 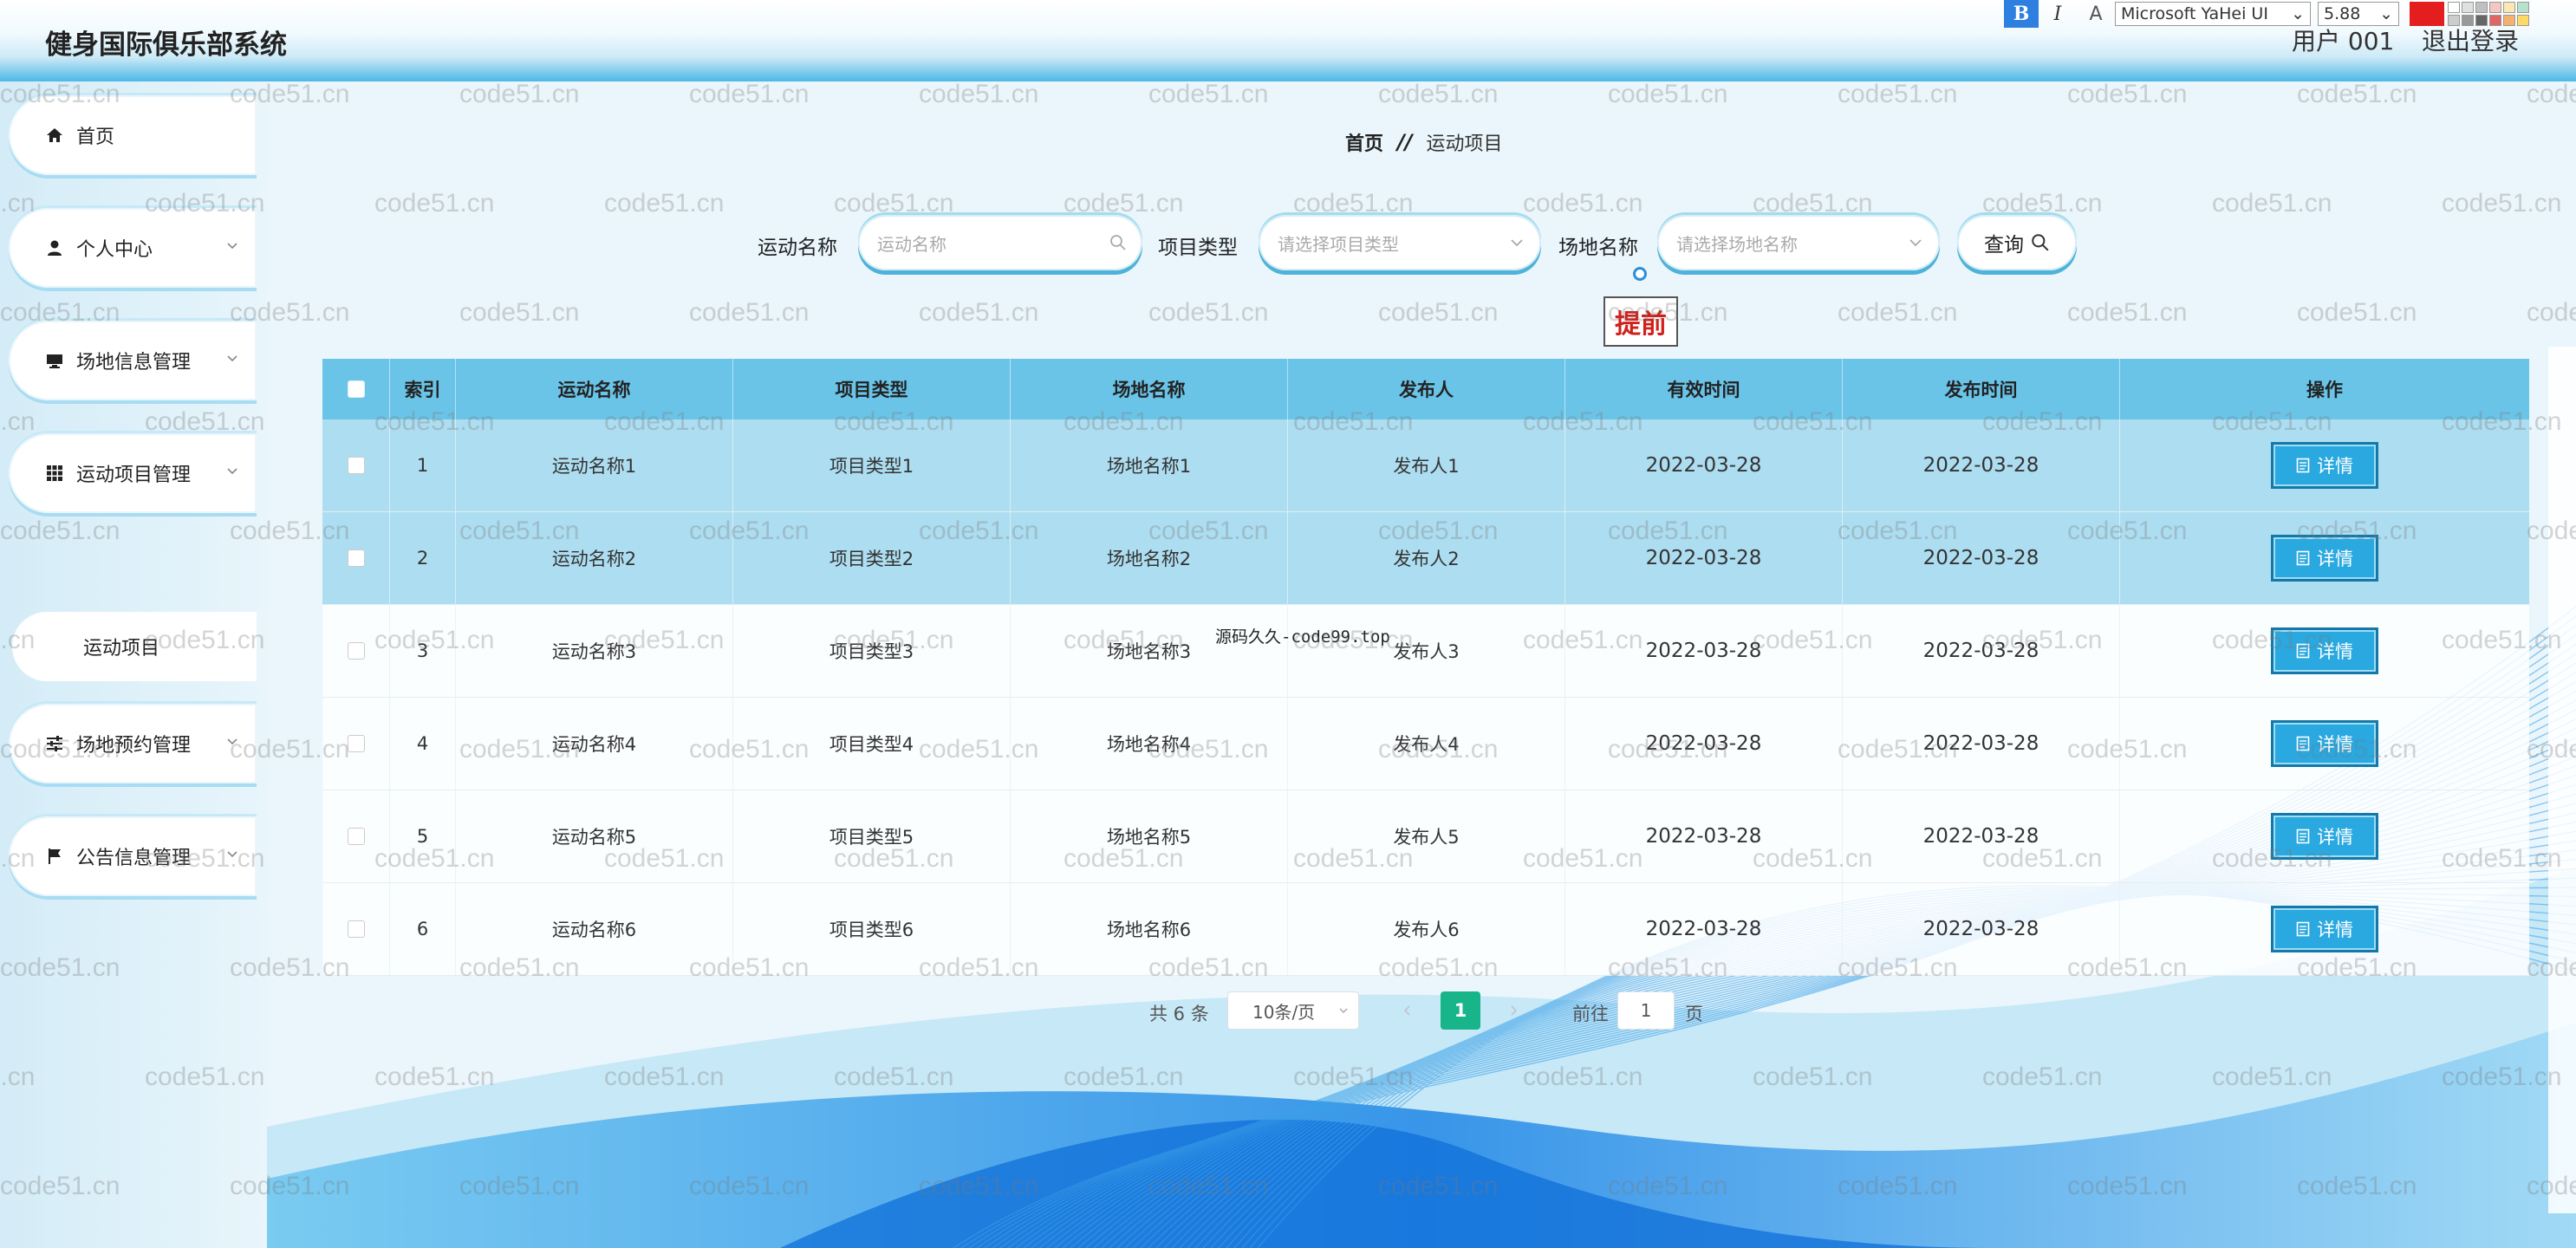 I want to click on next-page-button, so click(x=1513, y=1010).